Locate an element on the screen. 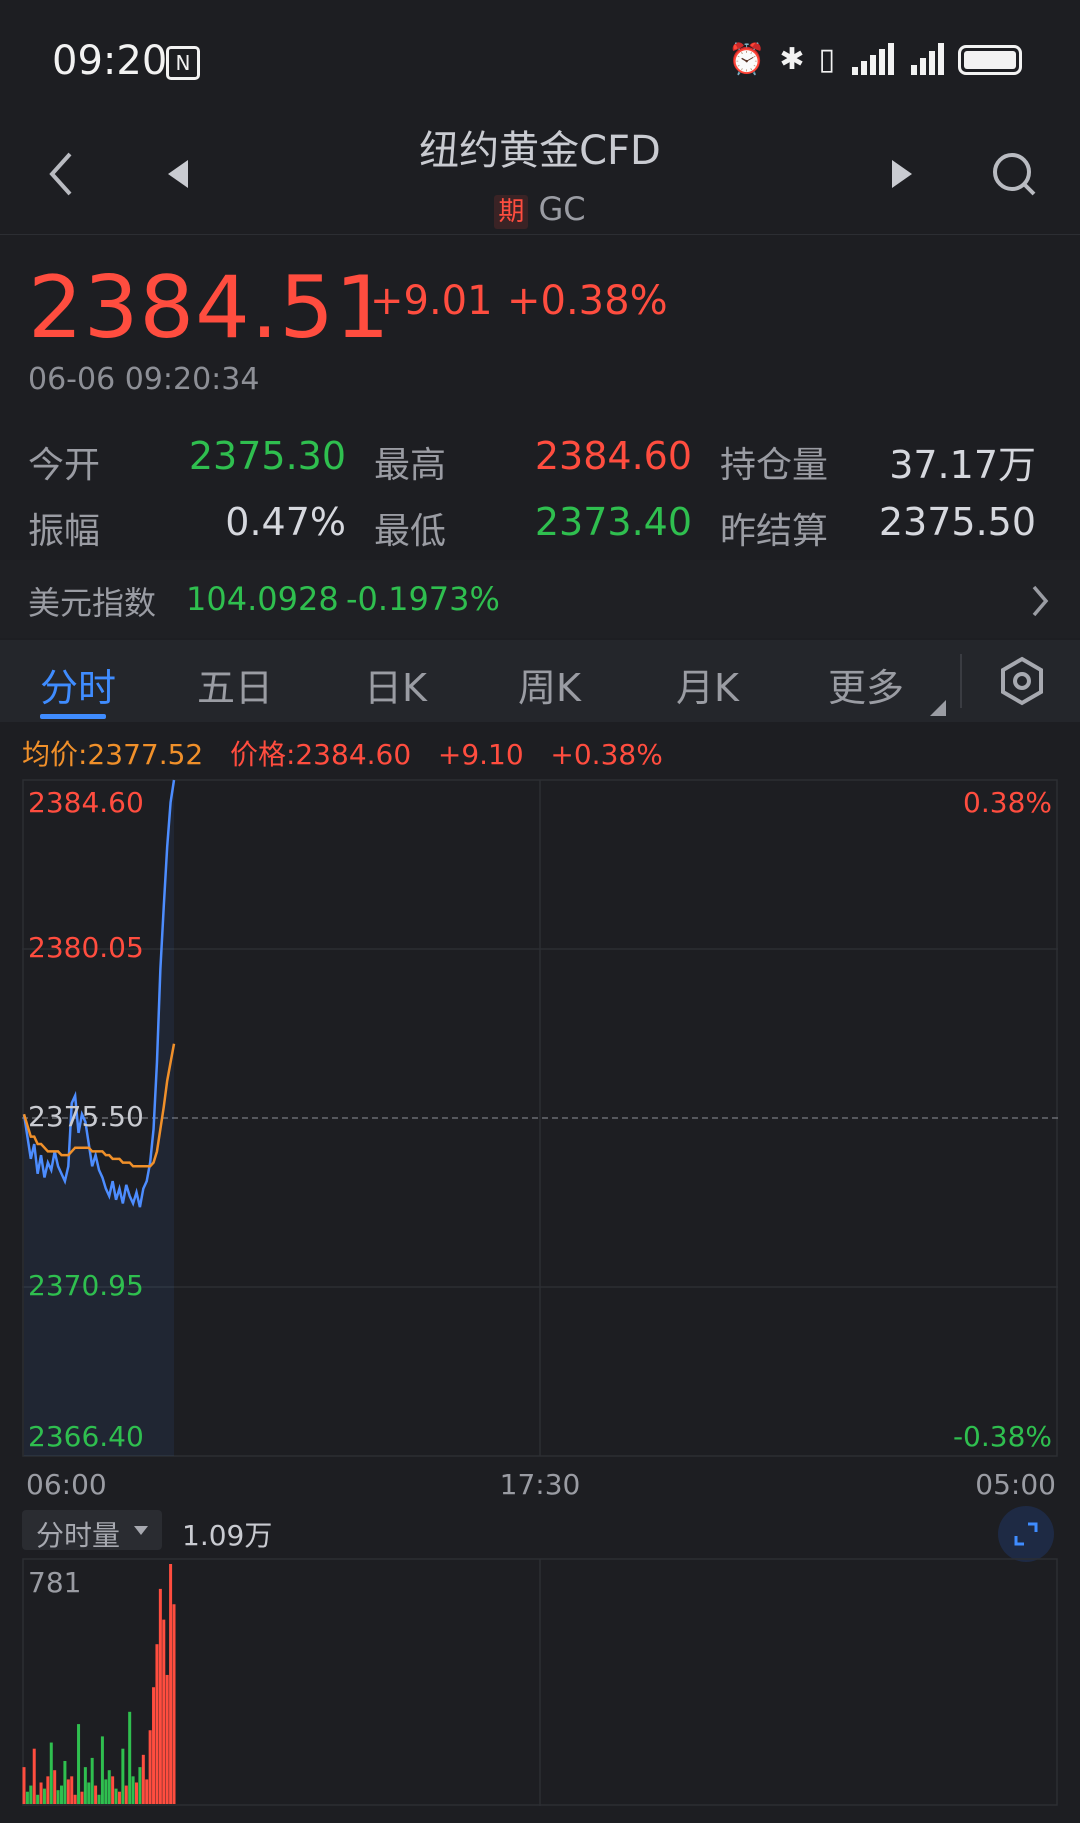  volume-selector-label: 分时量 is located at coordinates (78, 1535).